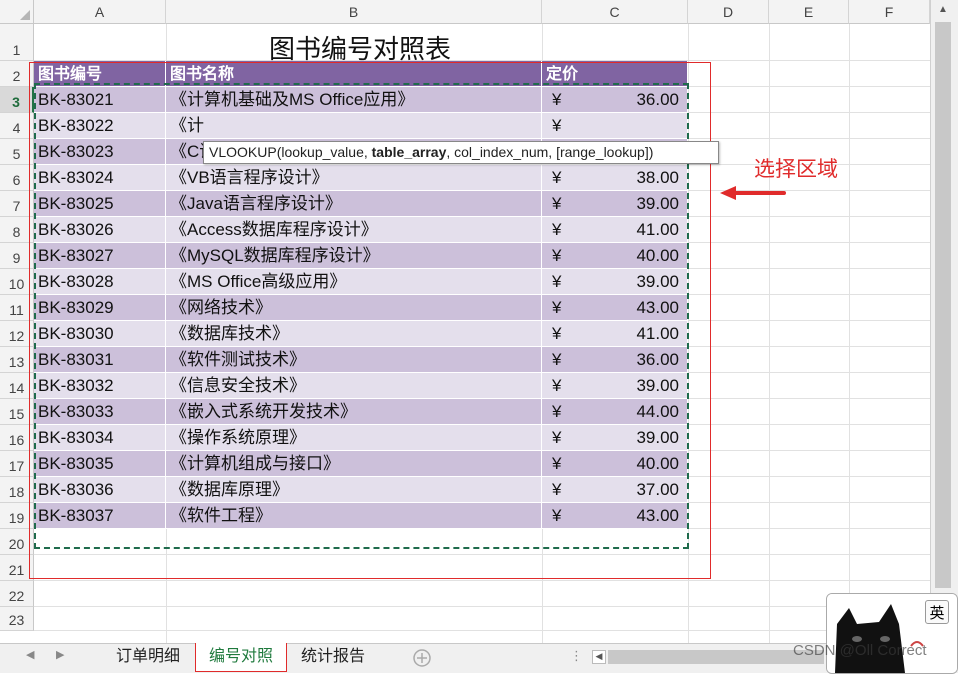  I want to click on cell-price: ¥44.00, so click(615, 412).